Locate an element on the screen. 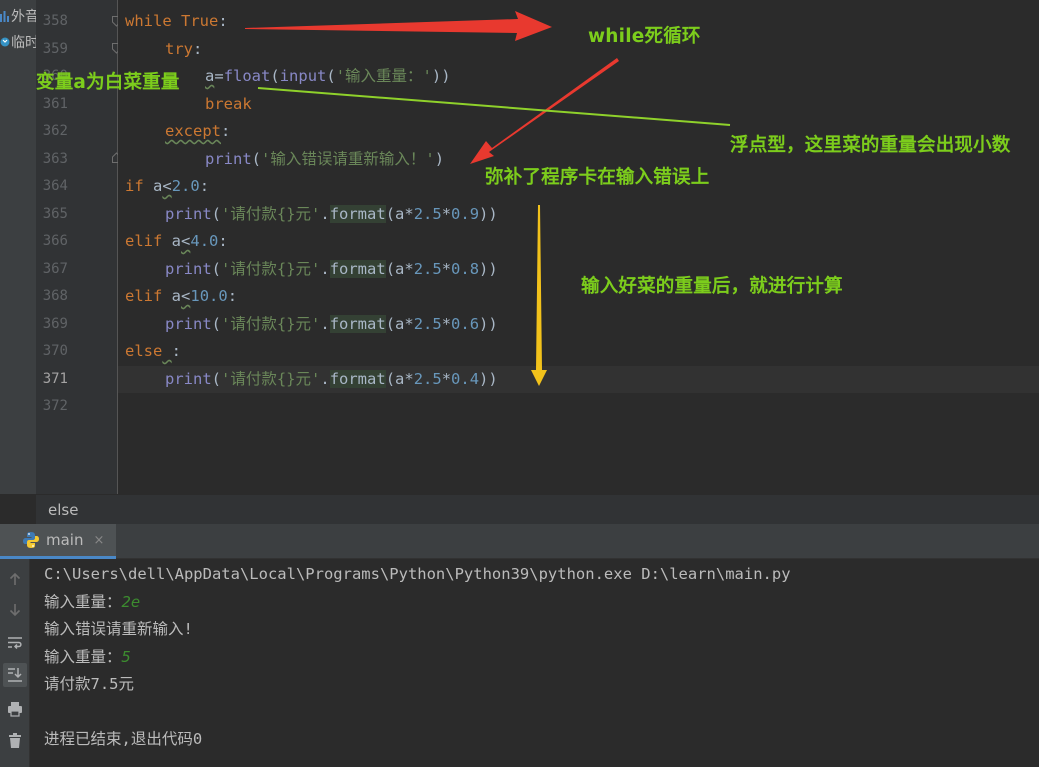 The width and height of the screenshot is (1039, 767). number-literal: 0.9 is located at coordinates (465, 213).